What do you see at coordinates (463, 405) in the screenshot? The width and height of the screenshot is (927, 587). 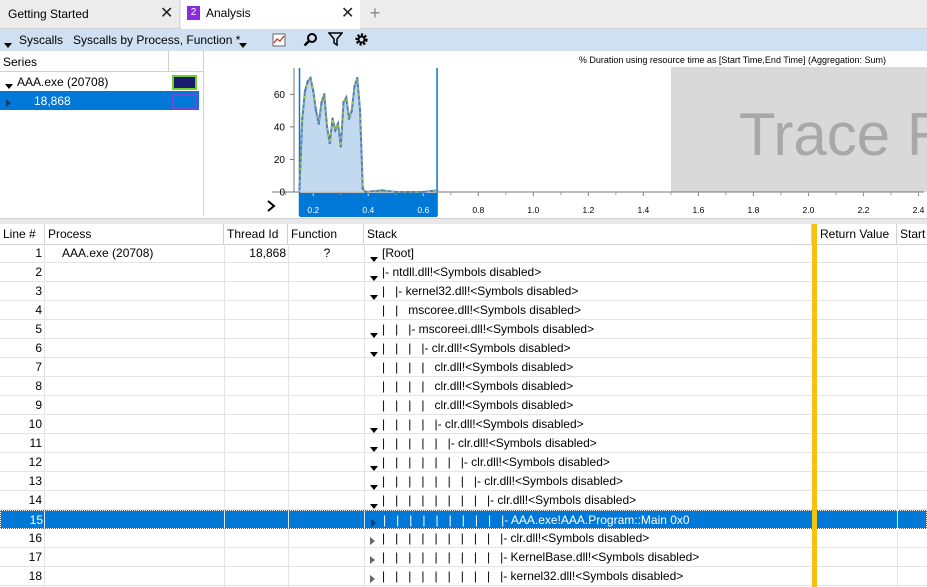 I see `table-row: 9 | | | | clr.dll!<Symbols disabled>` at bounding box center [463, 405].